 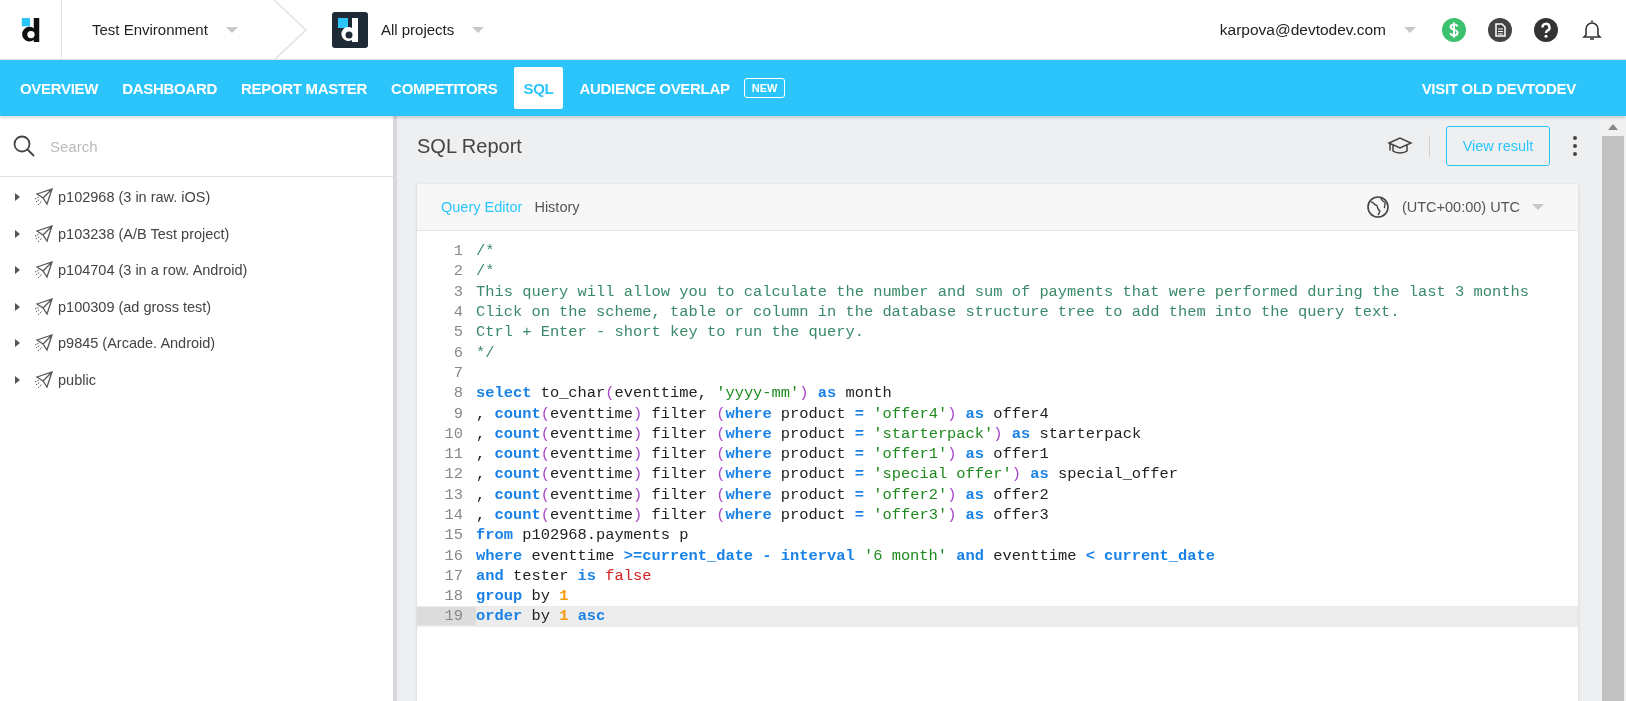 What do you see at coordinates (762, 494) in the screenshot?
I see `code-line: , count(eventtime) filter (where product = 'offer2') as offer2` at bounding box center [762, 494].